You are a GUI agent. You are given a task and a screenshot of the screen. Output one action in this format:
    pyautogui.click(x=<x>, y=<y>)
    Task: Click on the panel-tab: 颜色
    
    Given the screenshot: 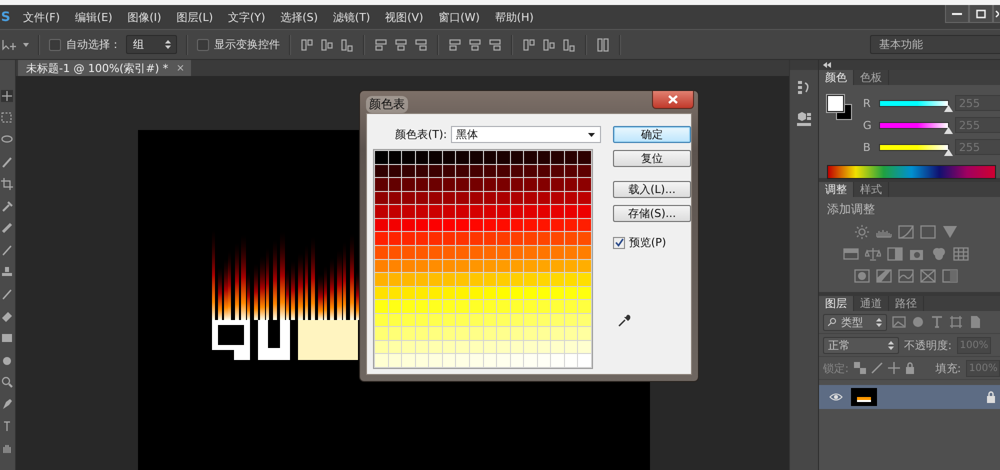 What is the action you would take?
    pyautogui.click(x=836, y=77)
    